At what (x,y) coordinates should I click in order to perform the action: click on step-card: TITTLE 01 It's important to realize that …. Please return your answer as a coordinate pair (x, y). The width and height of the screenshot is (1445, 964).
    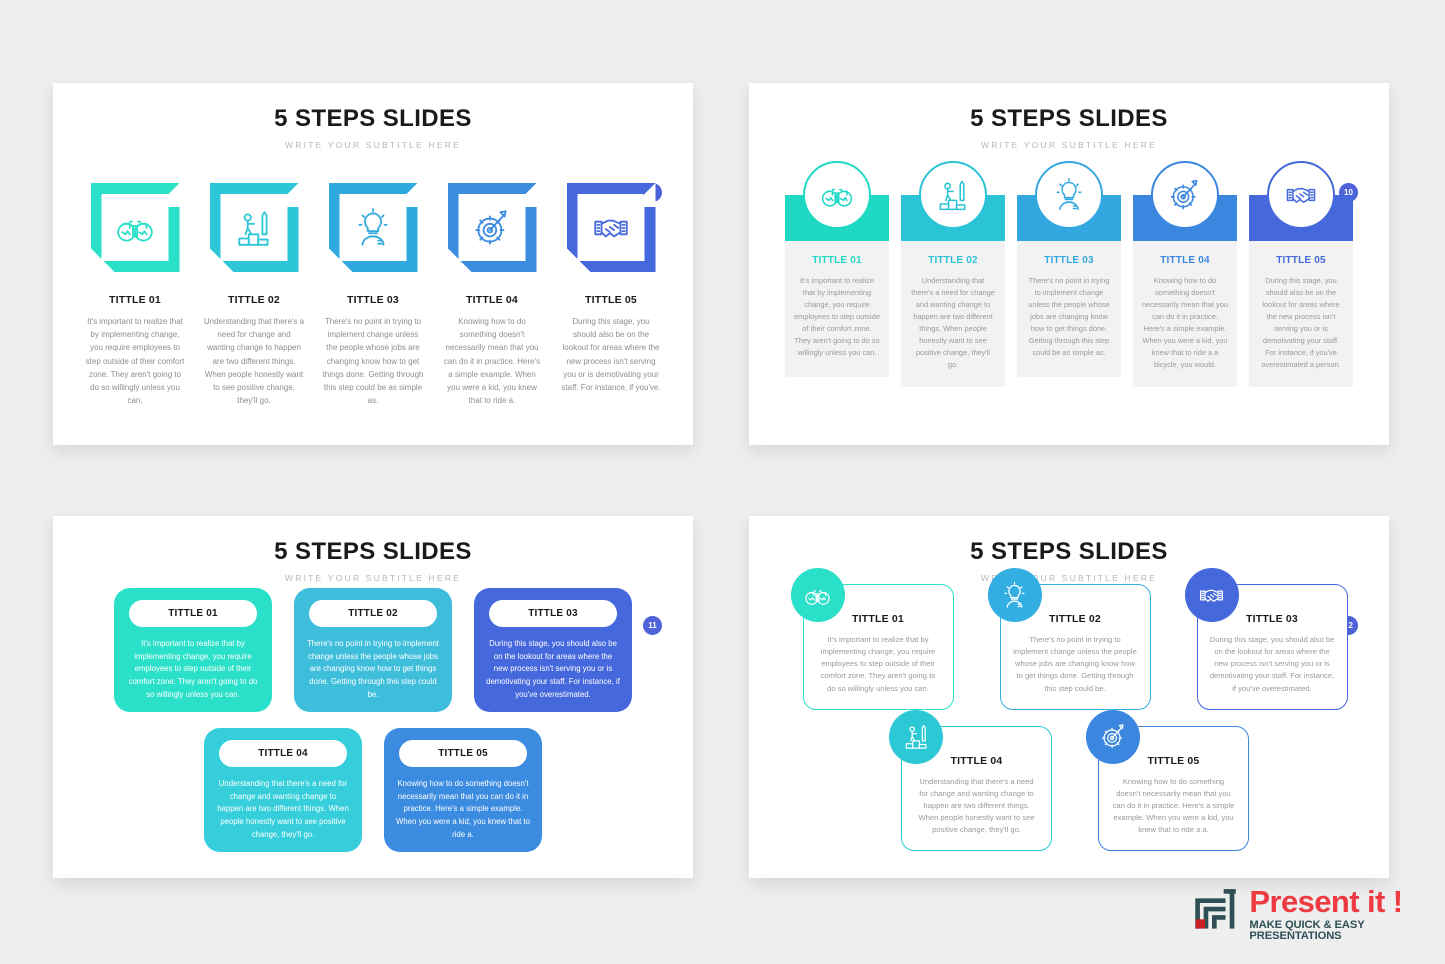
    Looking at the image, I should click on (193, 650).